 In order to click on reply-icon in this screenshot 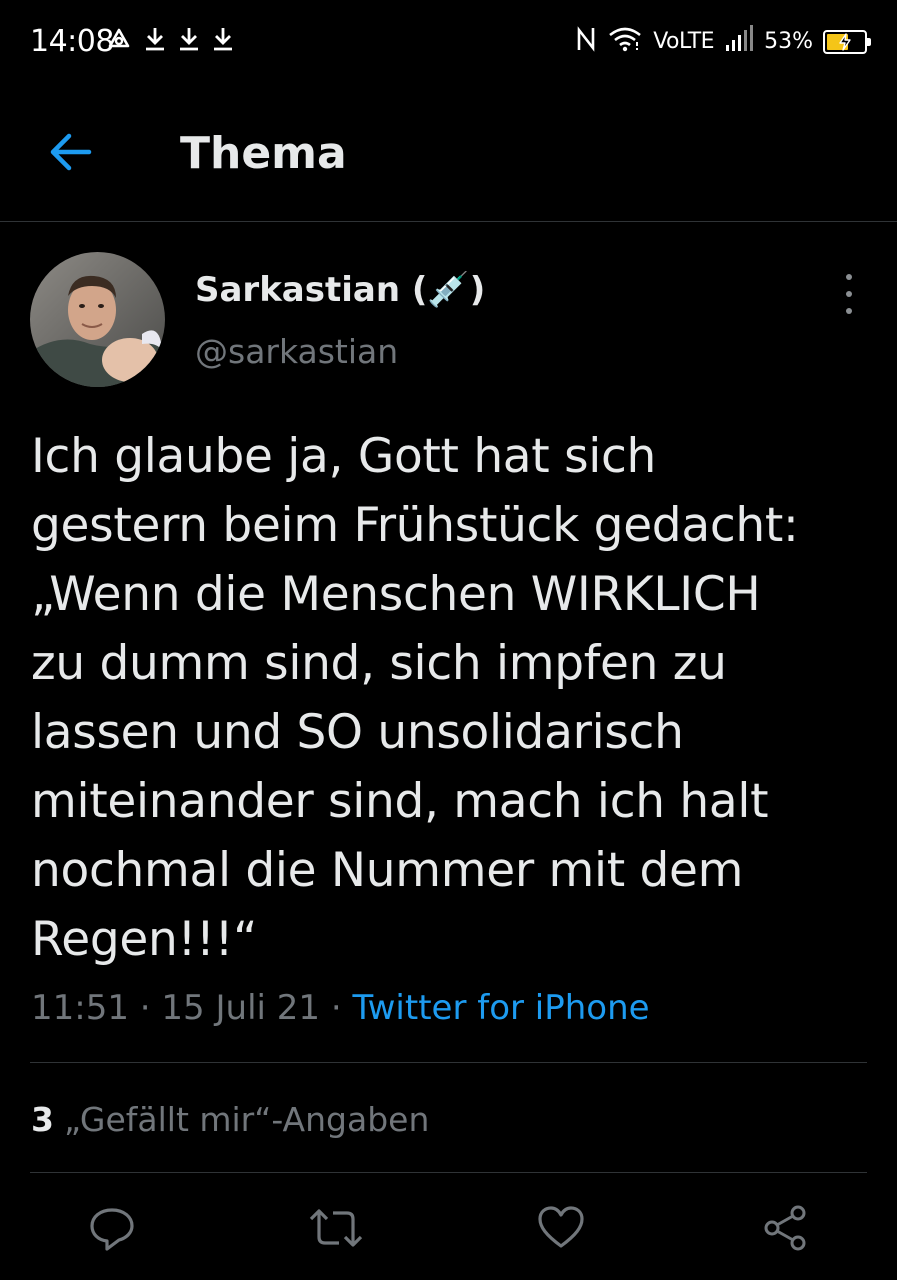, I will do `click(112, 1230)`.